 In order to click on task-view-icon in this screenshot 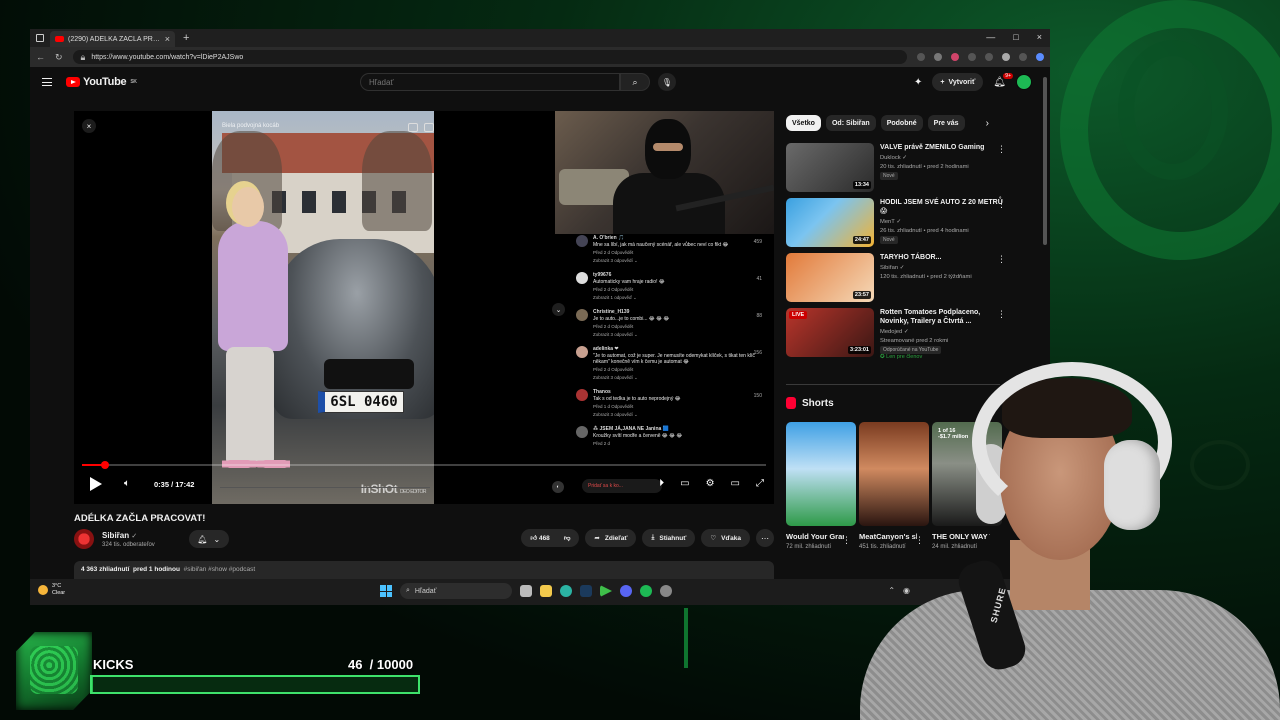, I will do `click(526, 591)`.